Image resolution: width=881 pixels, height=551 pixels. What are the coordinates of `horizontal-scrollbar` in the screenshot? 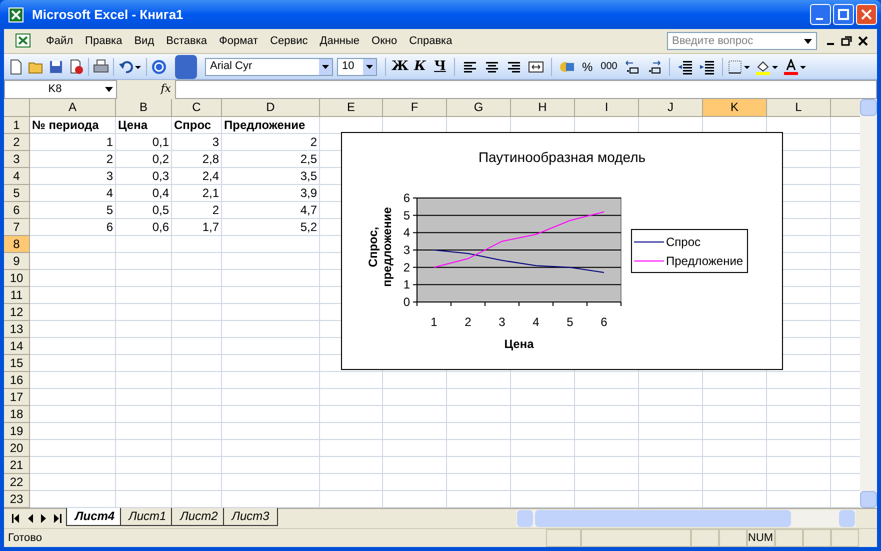 It's located at (686, 518).